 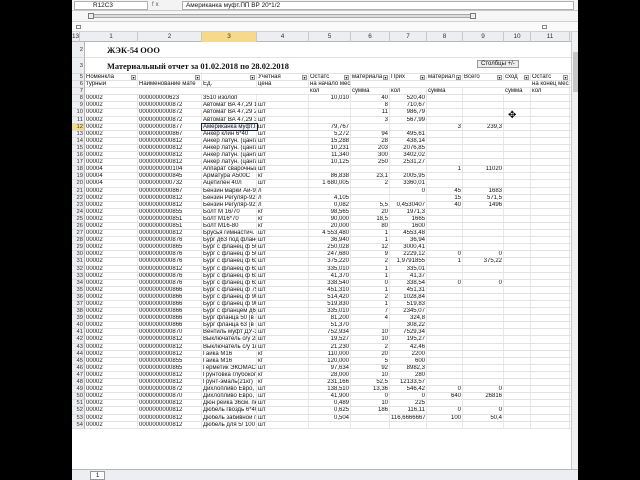 What do you see at coordinates (229, 325) in the screenshot?
I see `cell-c3: Бург фланца 63 (в ко` at bounding box center [229, 325].